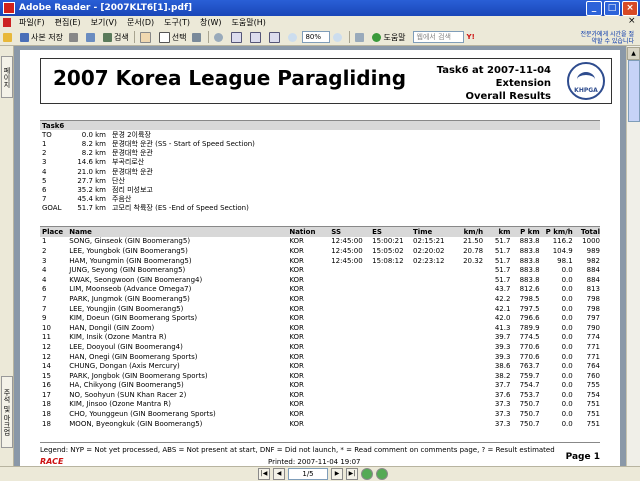 Image resolution: width=640 pixels, height=481 pixels. What do you see at coordinates (146, 37) in the screenshot?
I see `hand-tool-button` at bounding box center [146, 37].